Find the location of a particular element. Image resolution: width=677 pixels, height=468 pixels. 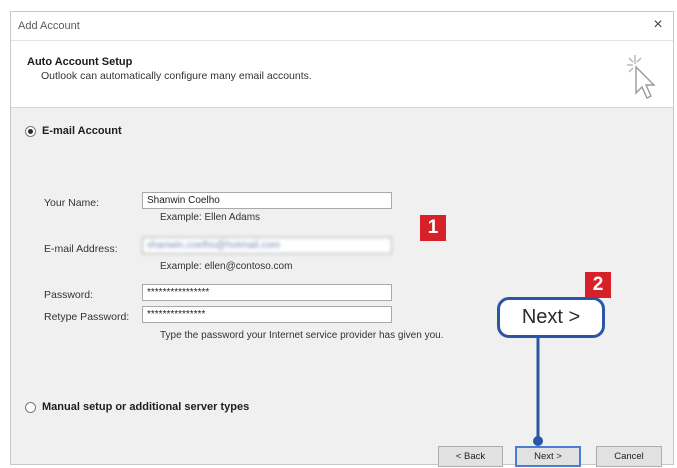

your-name-hint: Example: Ellen Adams is located at coordinates (210, 217).